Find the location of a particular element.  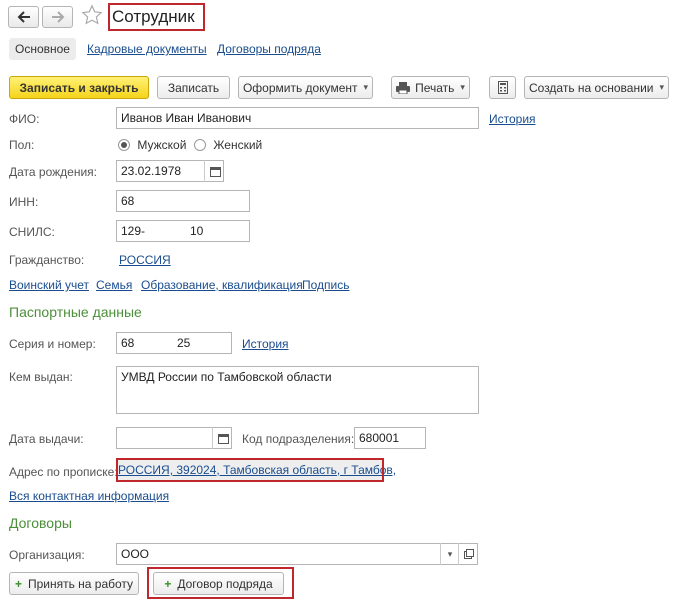

passport-series-part1: 68 is located at coordinates (128, 343).